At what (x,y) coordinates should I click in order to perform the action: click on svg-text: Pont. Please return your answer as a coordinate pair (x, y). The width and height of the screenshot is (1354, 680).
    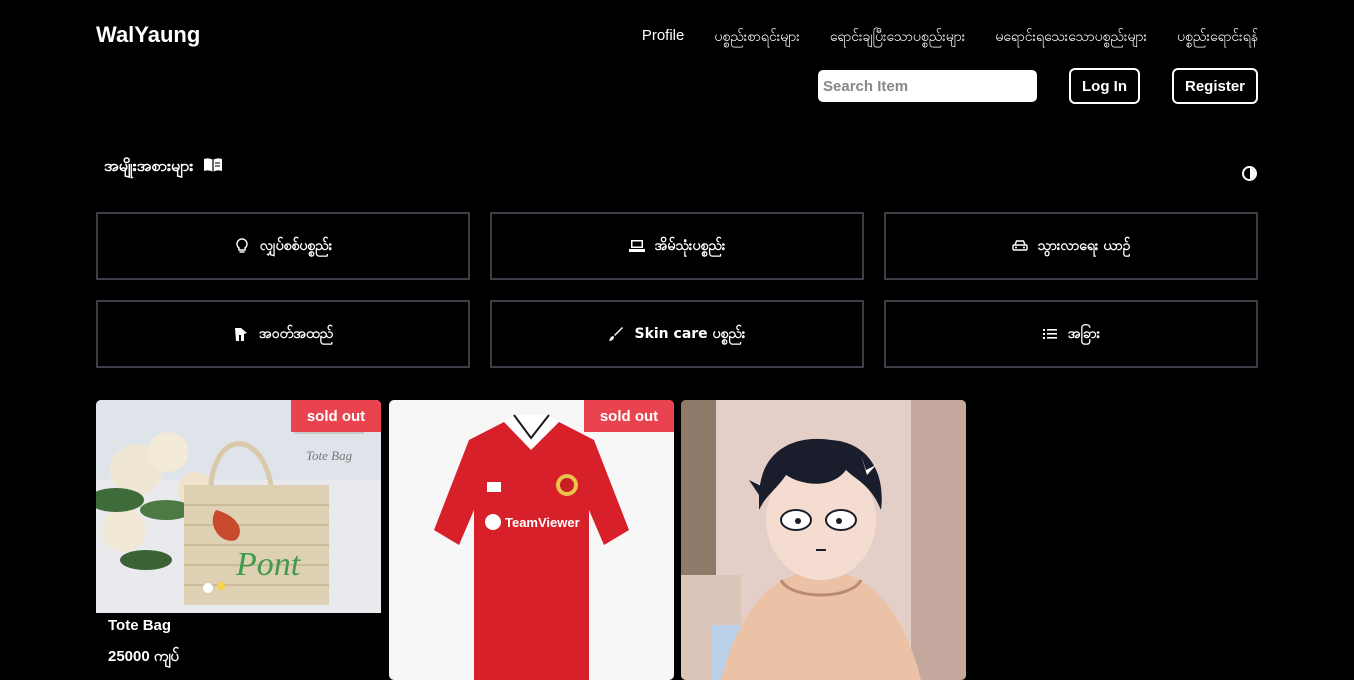
    Looking at the image, I should click on (268, 564).